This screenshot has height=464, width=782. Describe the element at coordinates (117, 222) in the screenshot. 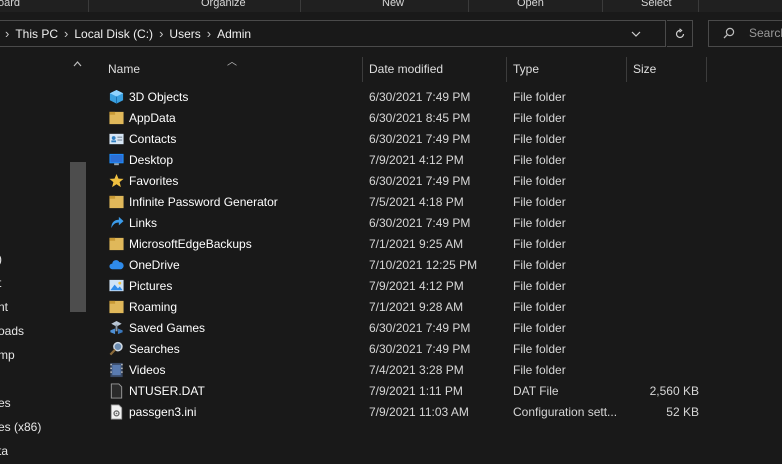

I see `link-arrow-icon` at that location.